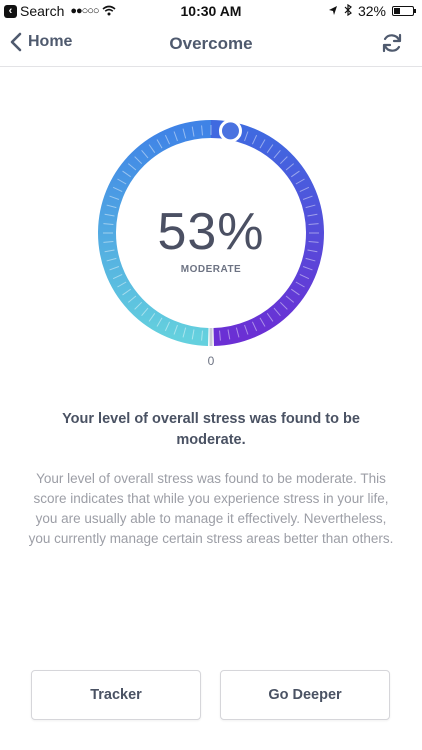 Image resolution: width=422 pixels, height=750 pixels. I want to click on page-title: Overcome, so click(211, 43).